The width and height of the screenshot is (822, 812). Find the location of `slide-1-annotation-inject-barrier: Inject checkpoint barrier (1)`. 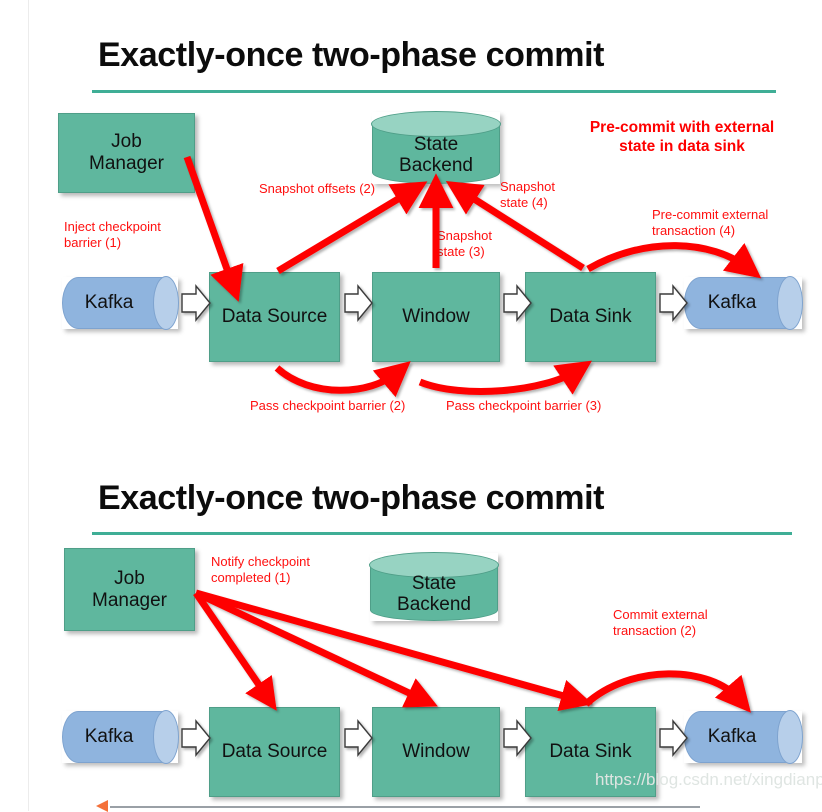

slide-1-annotation-inject-barrier: Inject checkpoint barrier (1) is located at coordinates (112, 234).